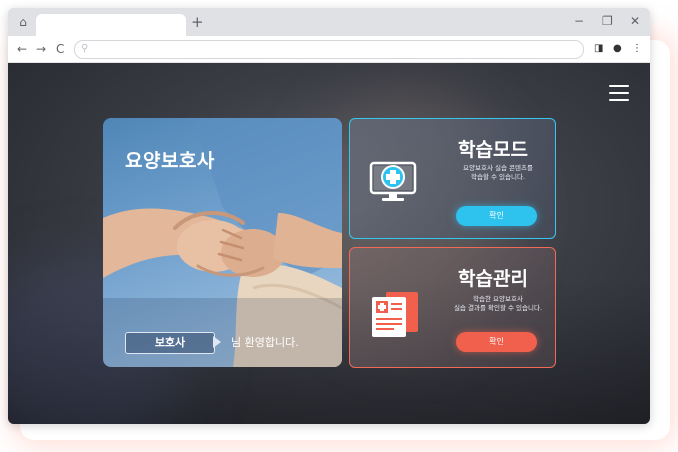 This screenshot has height=452, width=678. Describe the element at coordinates (265, 342) in the screenshot. I see `welcome-text: 님 환영합니다.` at that location.